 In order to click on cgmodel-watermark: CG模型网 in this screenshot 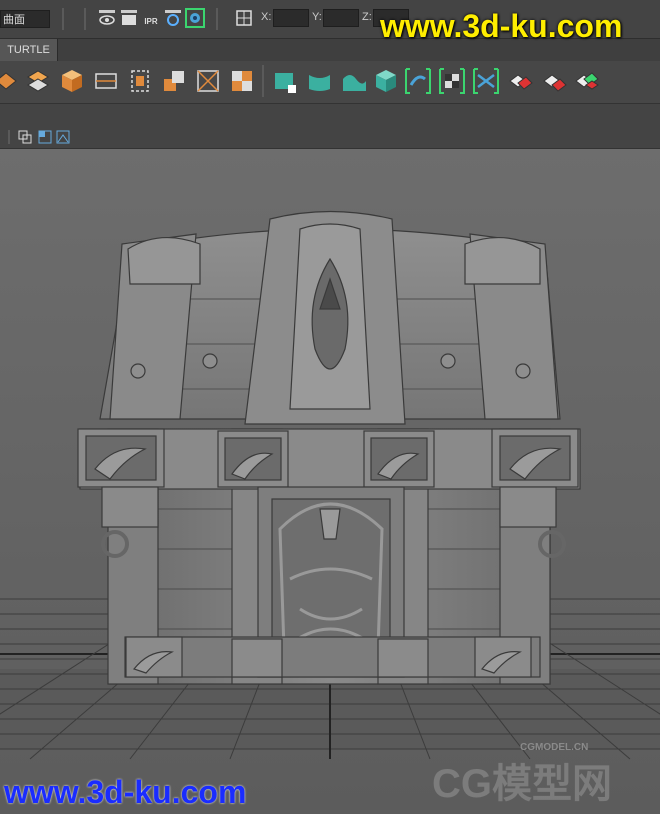, I will do `click(522, 784)`.